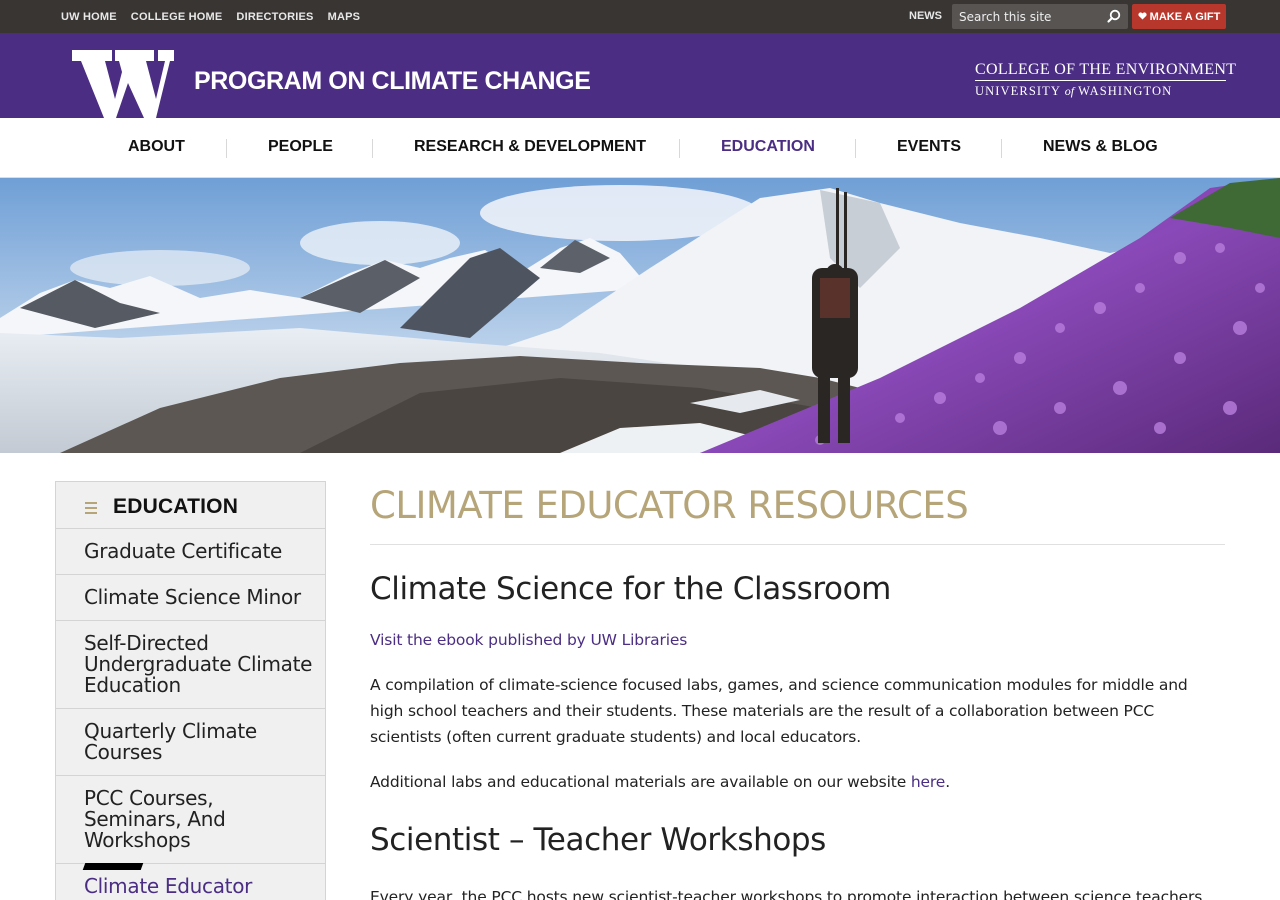  I want to click on directories-link: DIRECTORIES, so click(274, 17).